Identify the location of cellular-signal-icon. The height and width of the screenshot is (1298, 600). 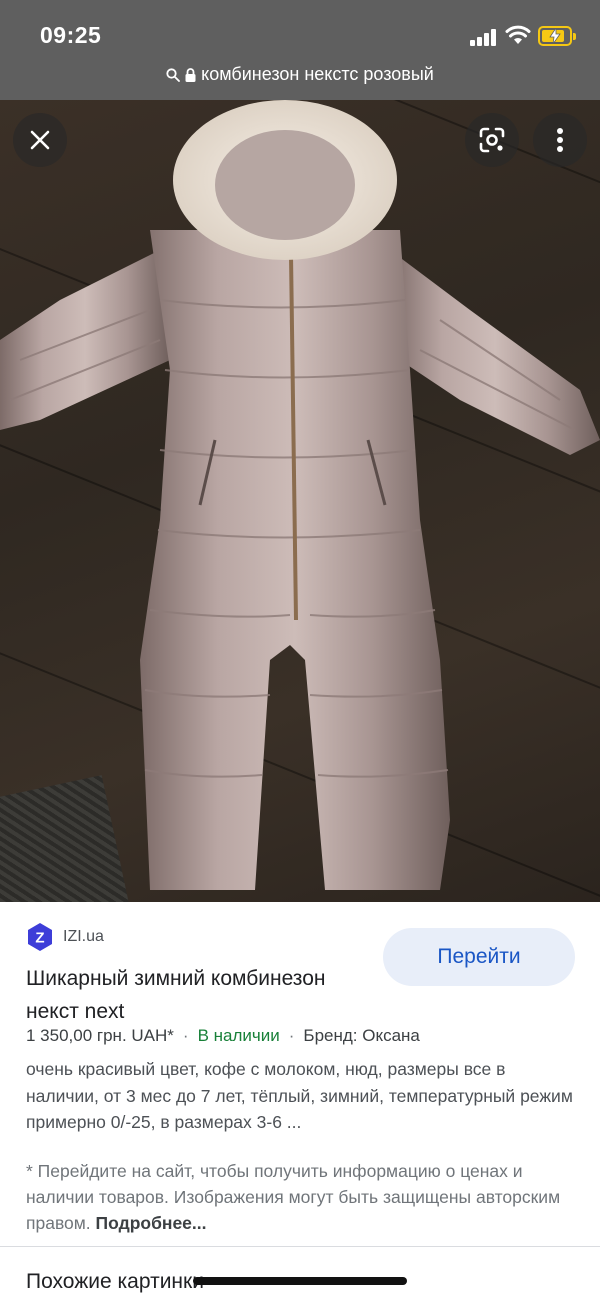
(484, 37).